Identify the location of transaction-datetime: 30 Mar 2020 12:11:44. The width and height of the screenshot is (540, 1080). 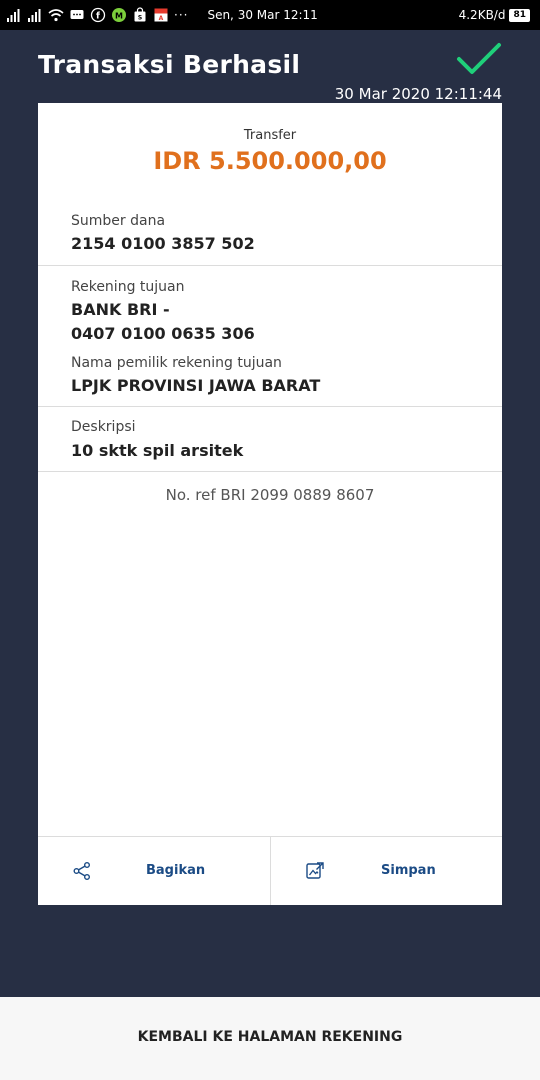
(418, 94).